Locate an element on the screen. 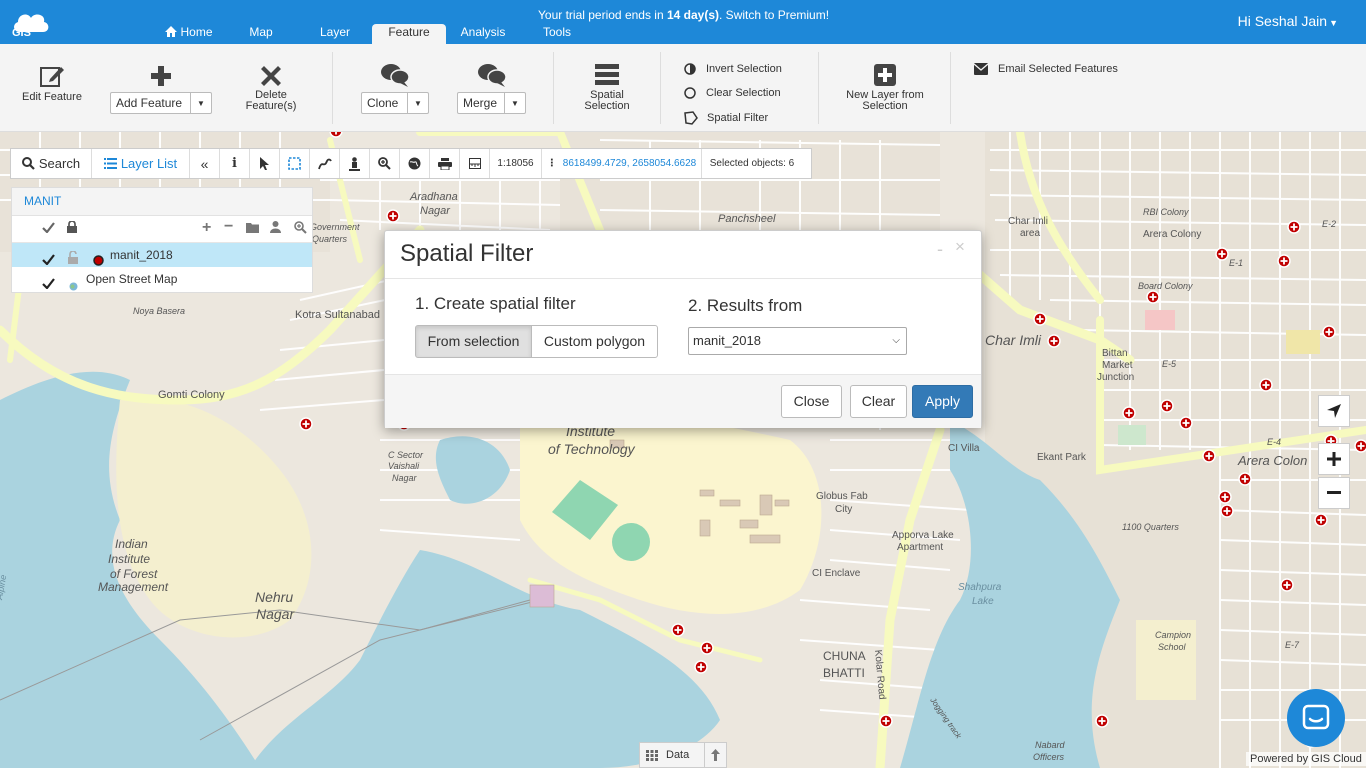 This screenshot has width=1366, height=768. data-panel-tab: Data is located at coordinates (683, 755).